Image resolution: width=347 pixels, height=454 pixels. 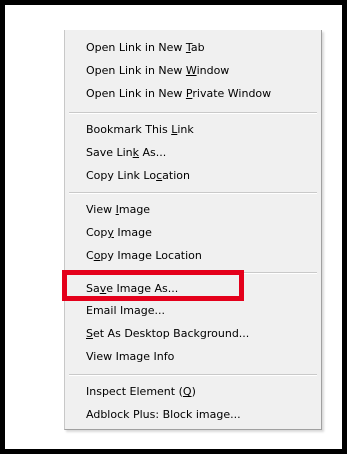 I want to click on menu-item-bookmark-link: Bookmark This Link, so click(x=193, y=130).